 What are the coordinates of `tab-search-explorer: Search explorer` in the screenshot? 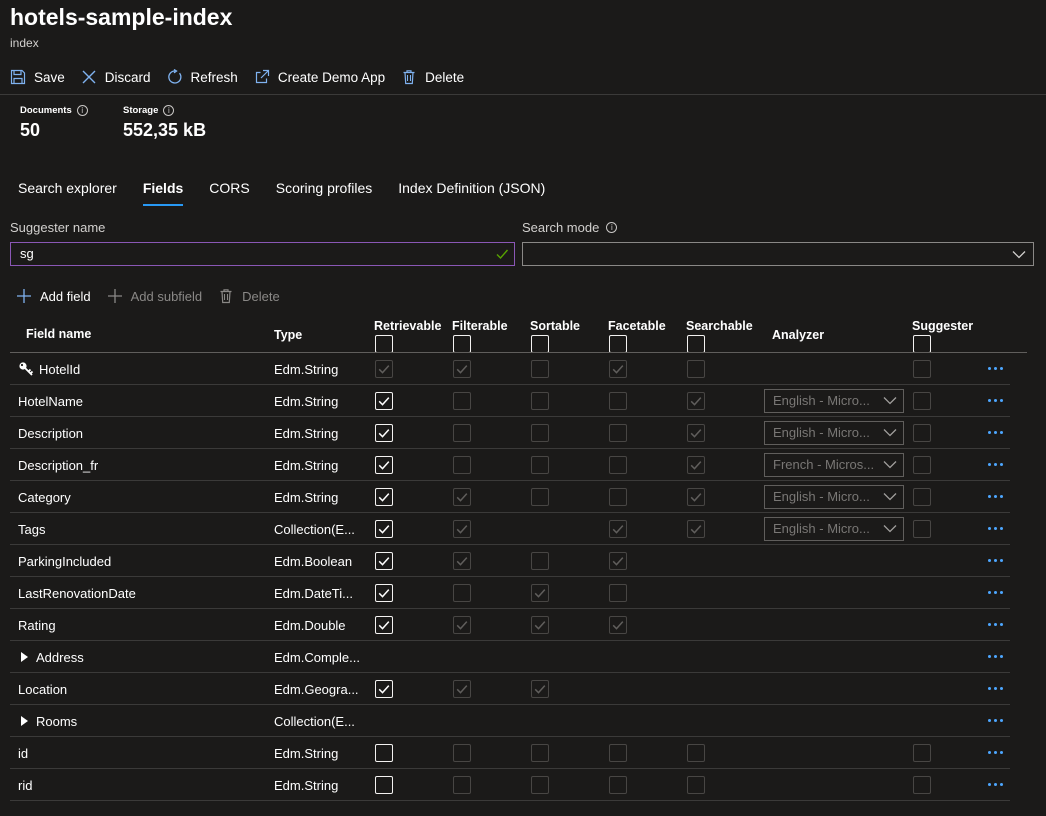 It's located at (67, 192).